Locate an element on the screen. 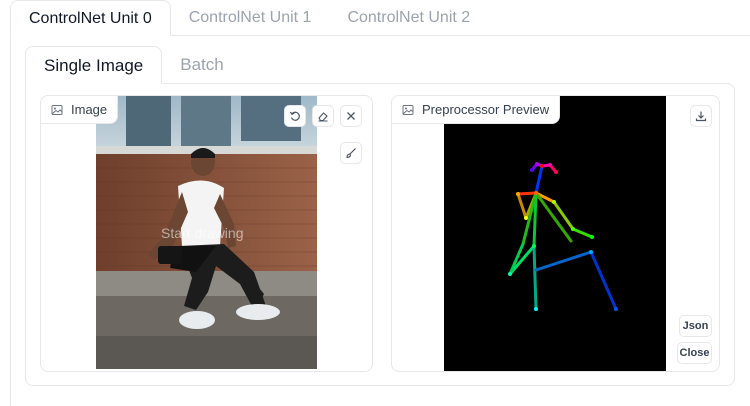 The height and width of the screenshot is (406, 750). eraser-button is located at coordinates (323, 116).